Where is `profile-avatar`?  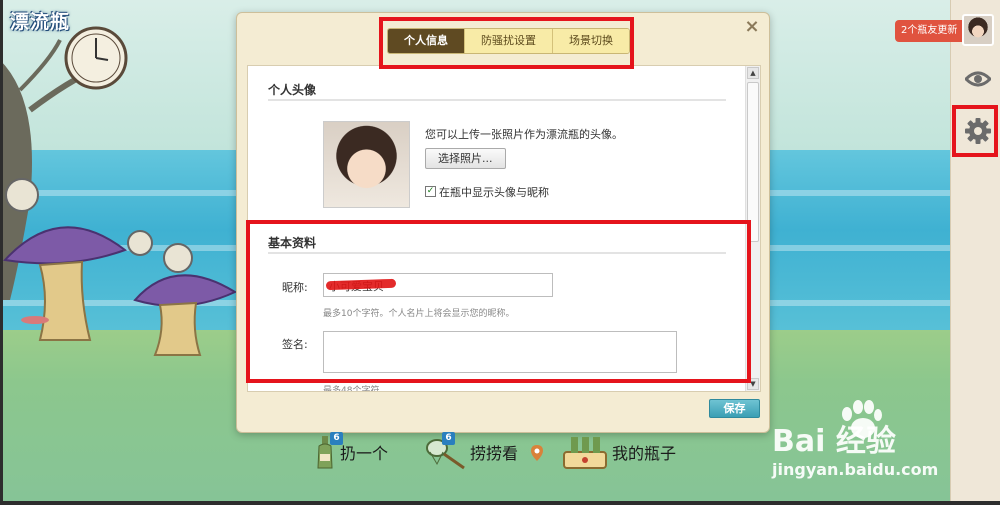
profile-avatar is located at coordinates (366, 164).